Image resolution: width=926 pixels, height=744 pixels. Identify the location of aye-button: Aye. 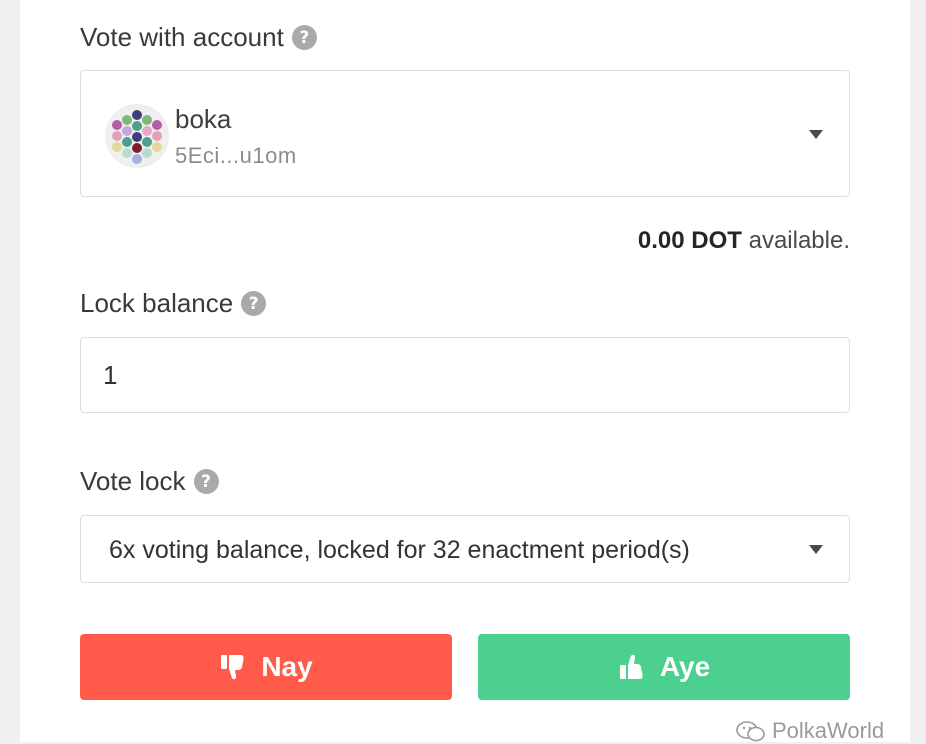
(664, 667).